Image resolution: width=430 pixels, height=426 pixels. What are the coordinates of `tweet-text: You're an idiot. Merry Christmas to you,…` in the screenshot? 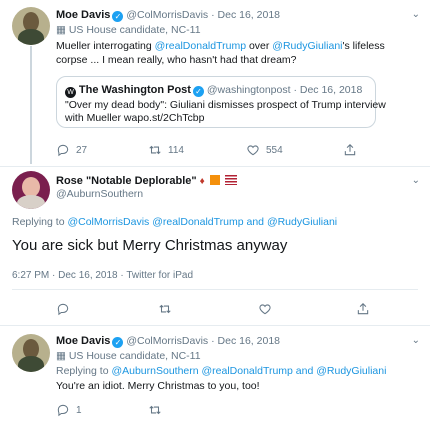 It's located at (158, 386).